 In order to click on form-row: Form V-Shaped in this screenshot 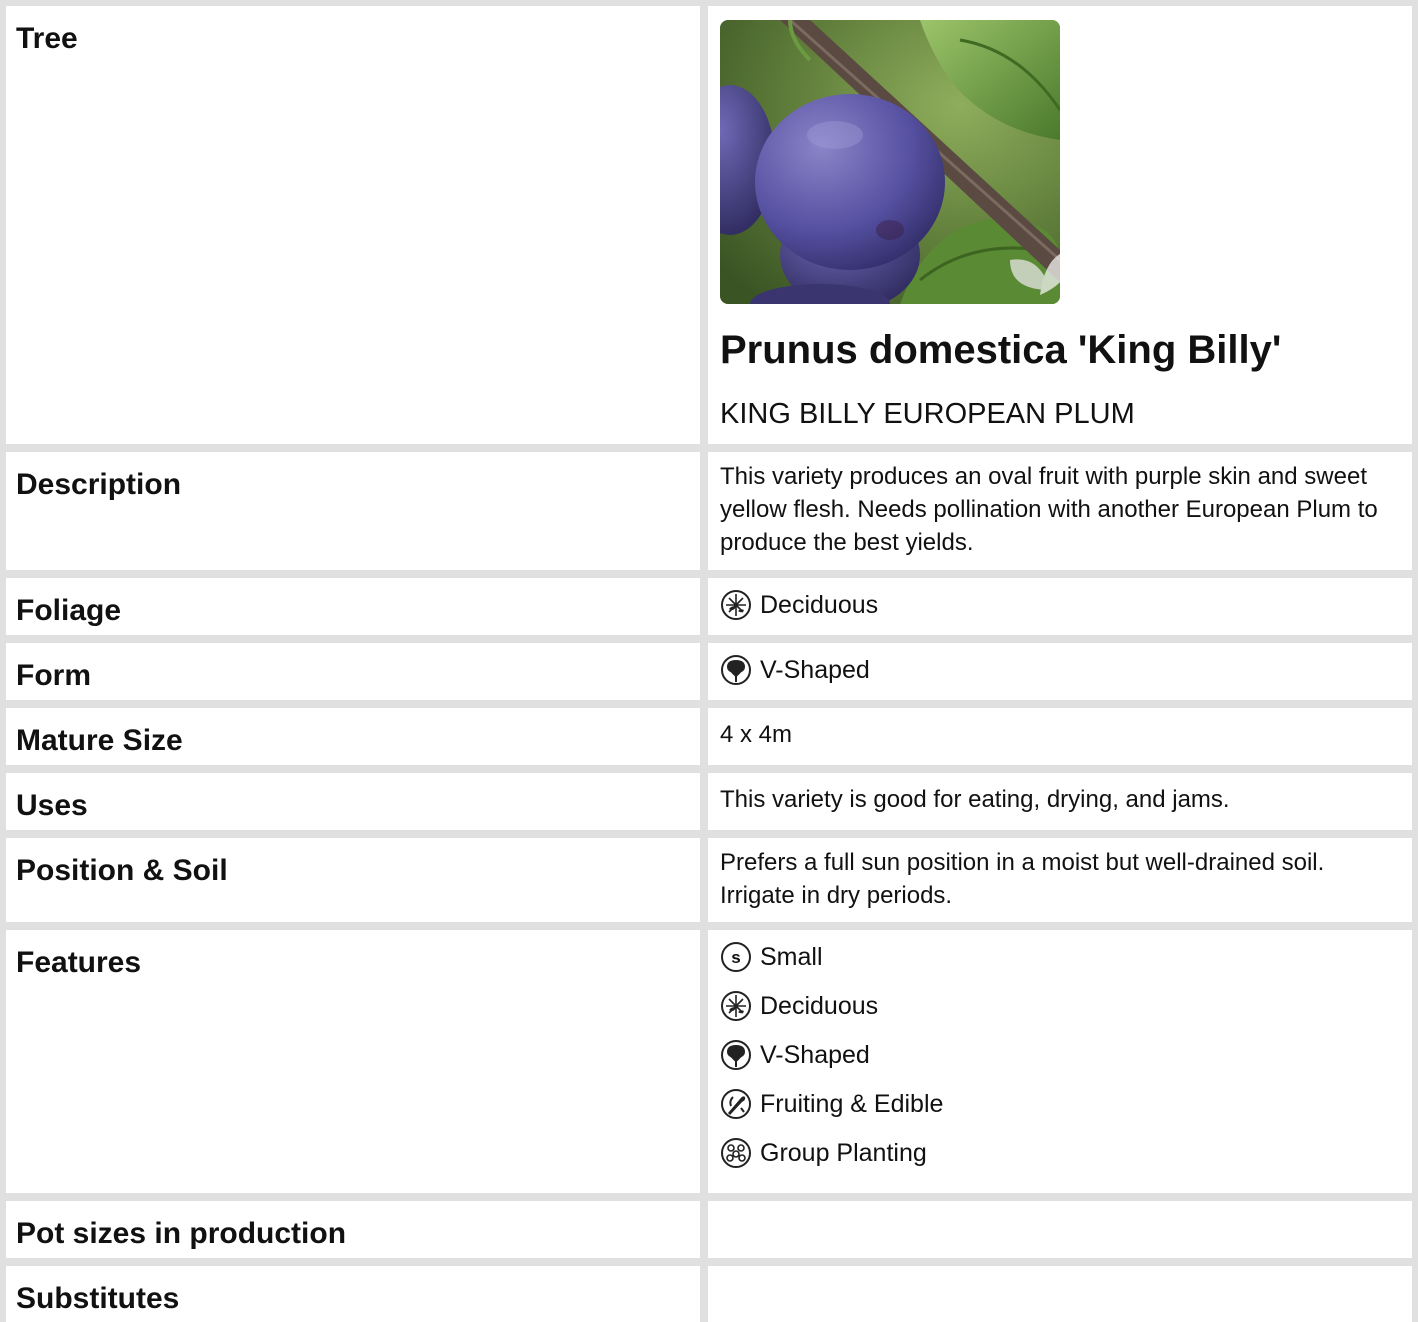, I will do `click(709, 671)`.